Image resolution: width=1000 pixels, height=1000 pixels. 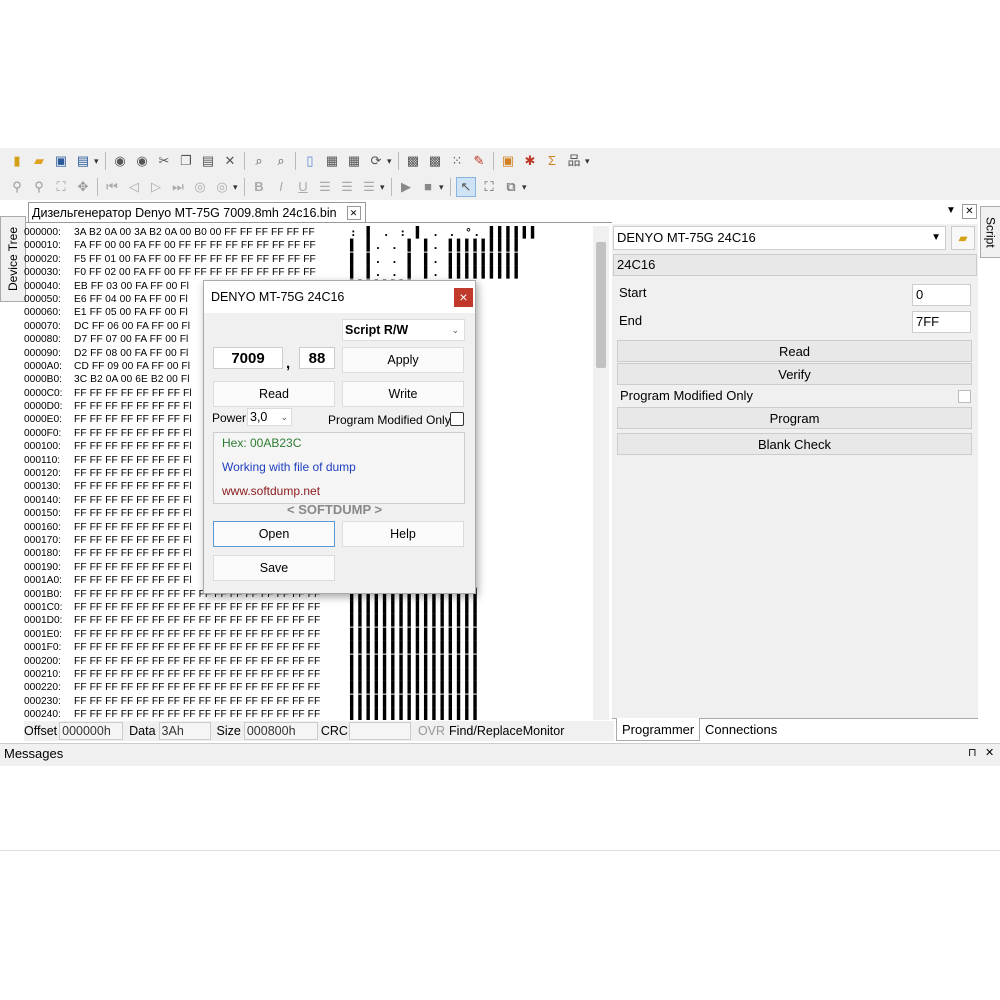 I want to click on pin-icon: ⊓, so click(x=972, y=752).